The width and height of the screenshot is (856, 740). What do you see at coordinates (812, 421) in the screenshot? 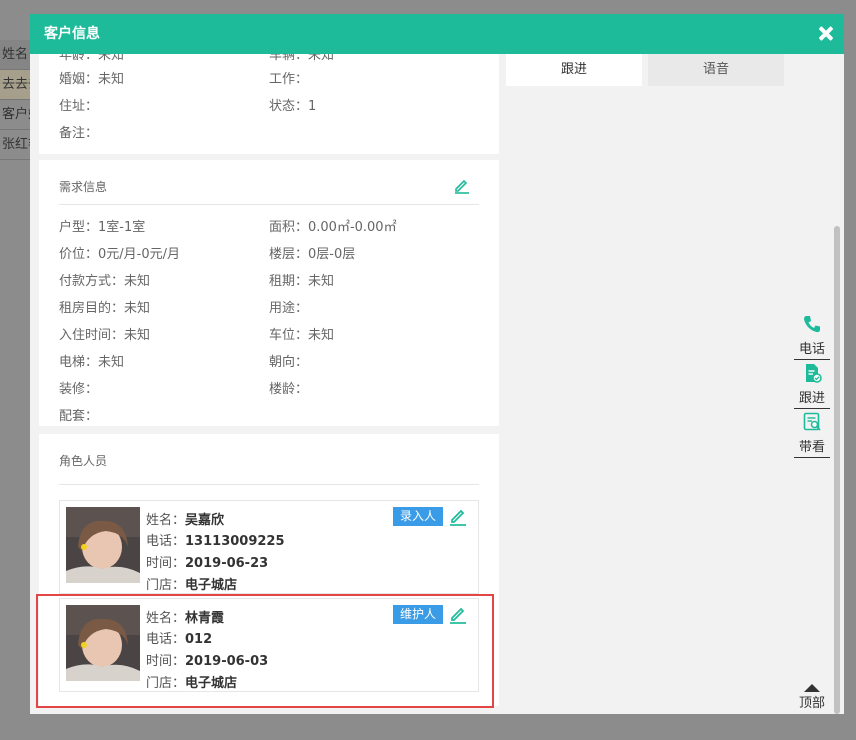
I see `viewing-icon` at bounding box center [812, 421].